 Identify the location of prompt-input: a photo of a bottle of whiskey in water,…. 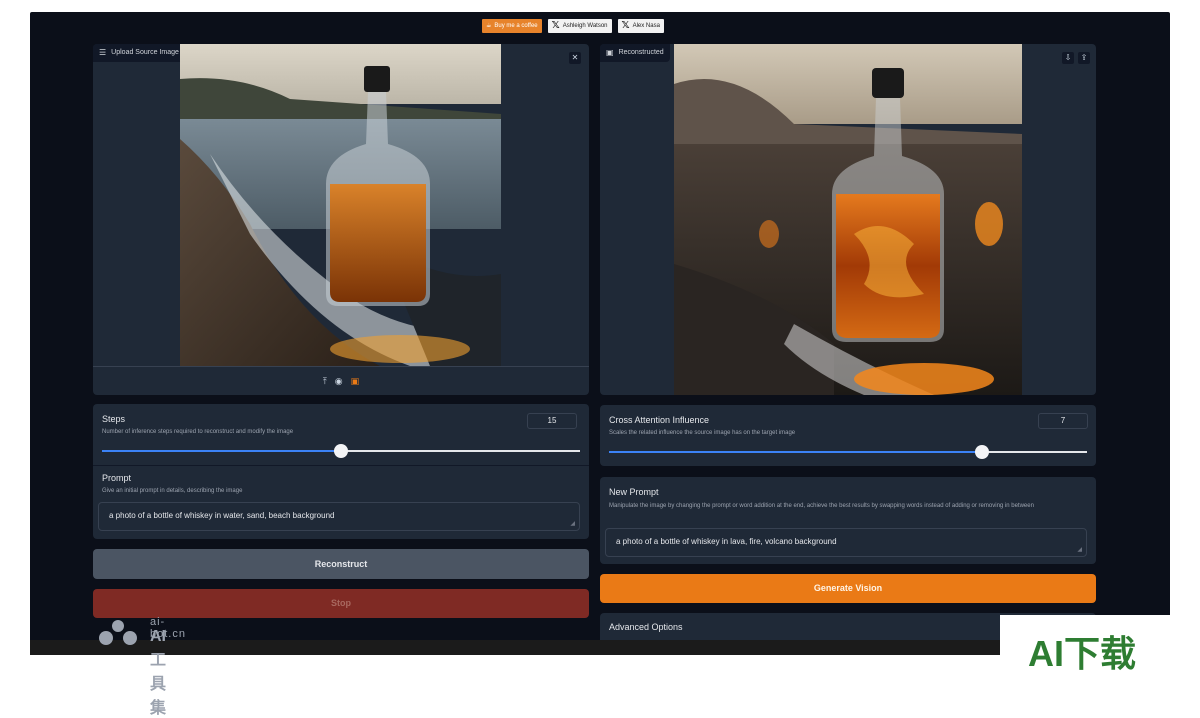
(339, 516).